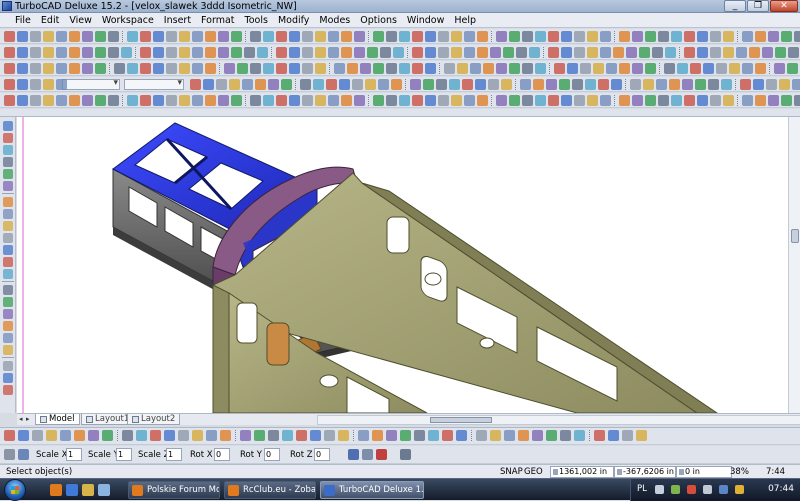  Describe the element at coordinates (177, 20) in the screenshot. I see `menu-insert: Insert` at that location.